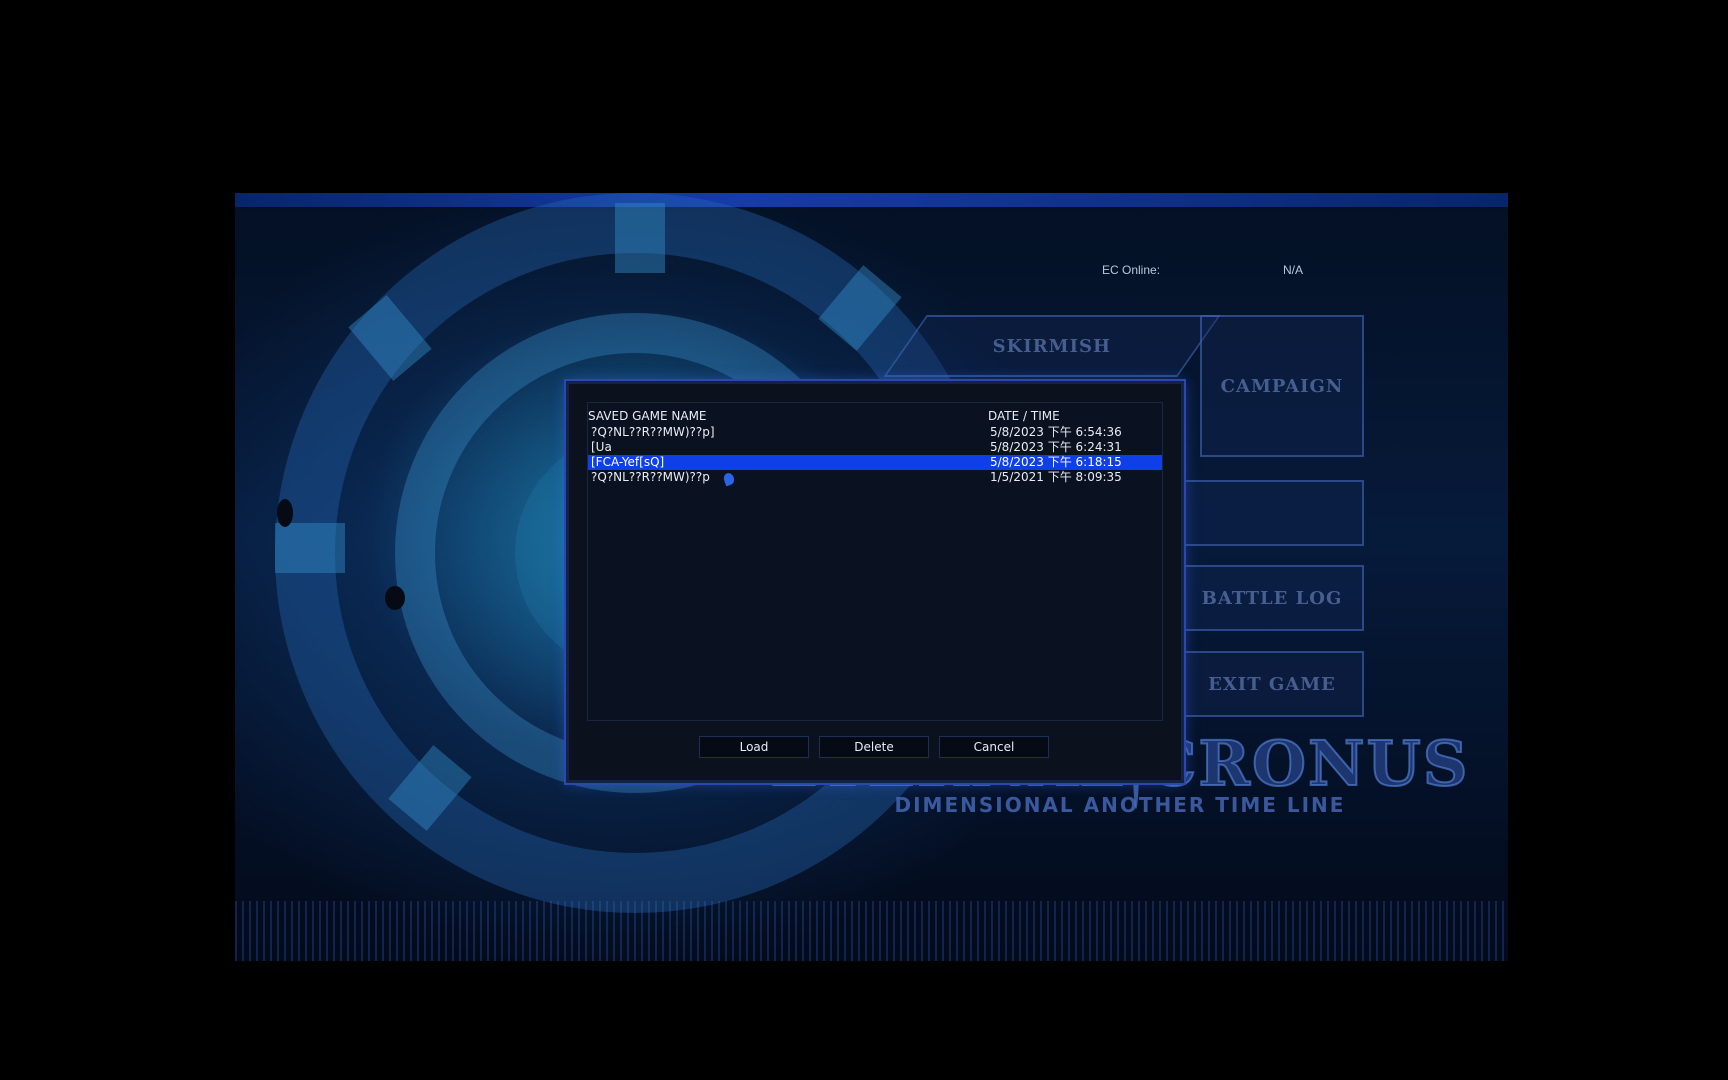  I want to click on online-status-label: EC Online:, so click(1131, 270).